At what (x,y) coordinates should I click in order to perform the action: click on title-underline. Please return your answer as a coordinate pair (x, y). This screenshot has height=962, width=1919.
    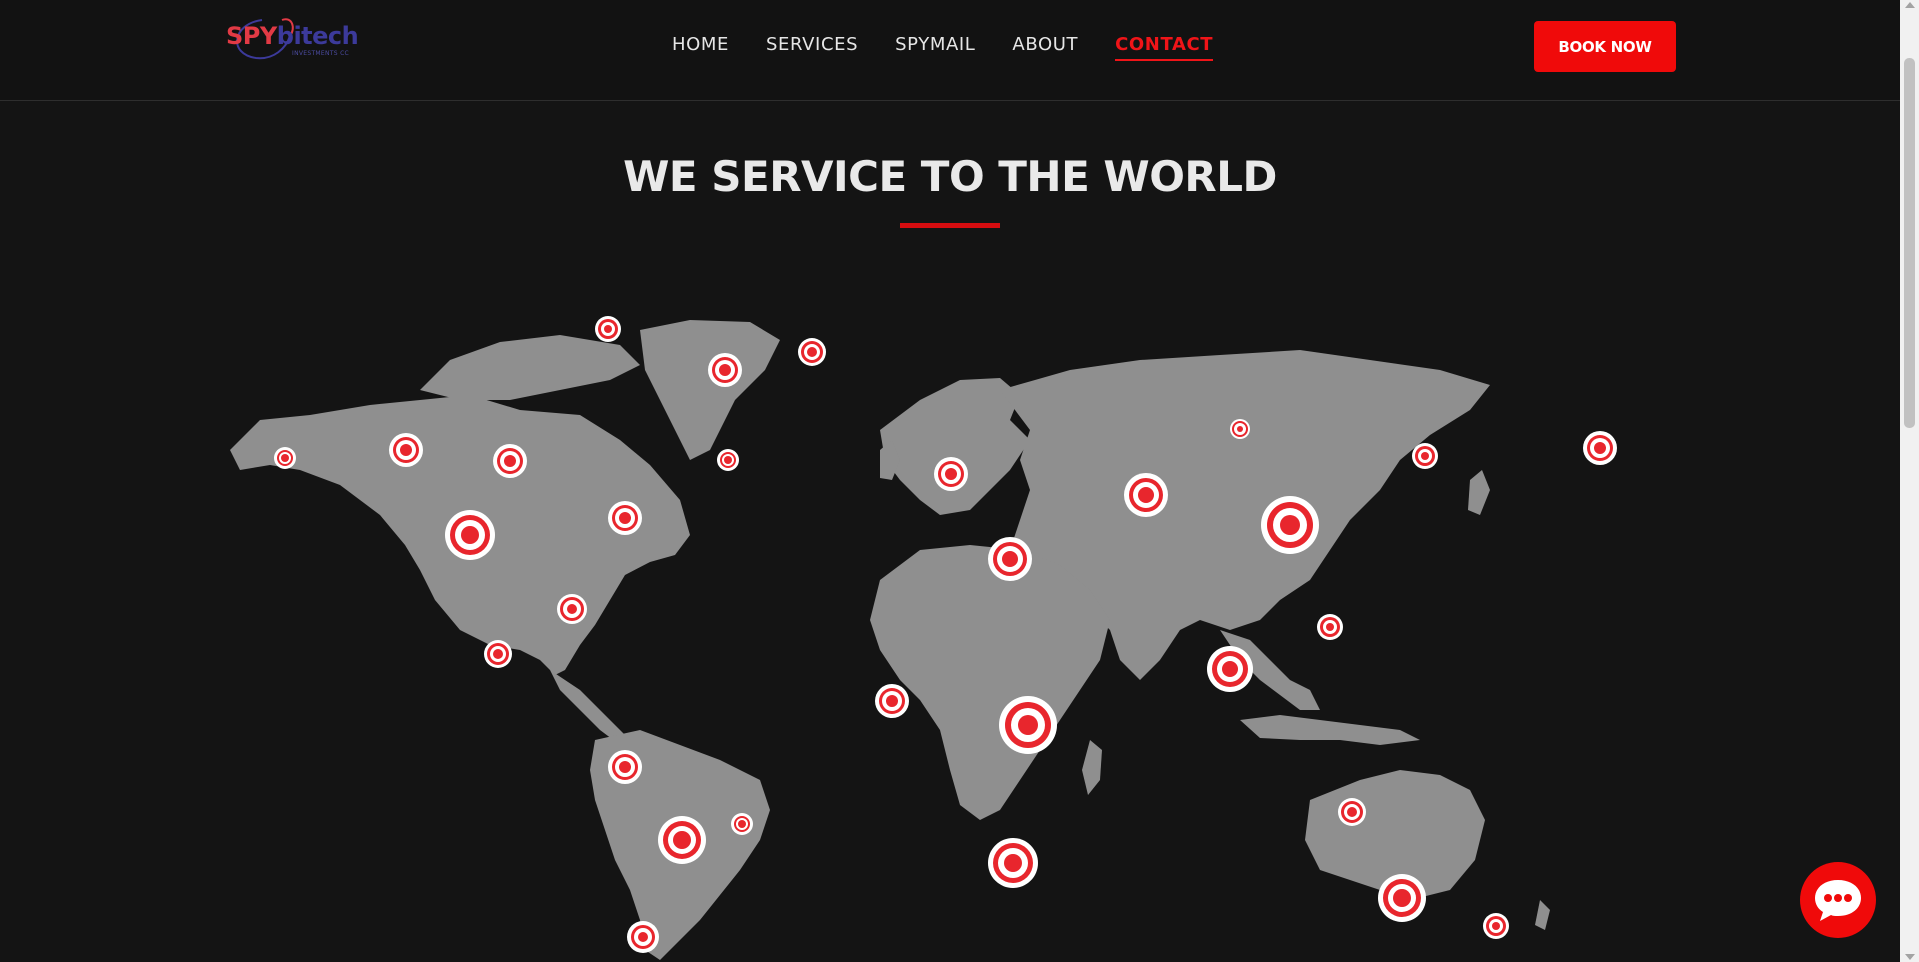
    Looking at the image, I should click on (950, 225).